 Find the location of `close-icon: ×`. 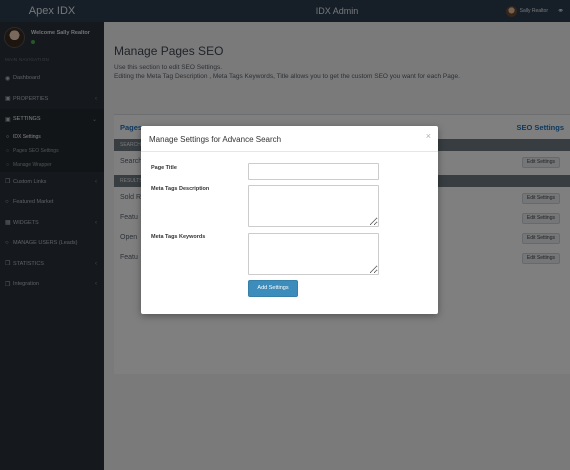

close-icon: × is located at coordinates (428, 136).